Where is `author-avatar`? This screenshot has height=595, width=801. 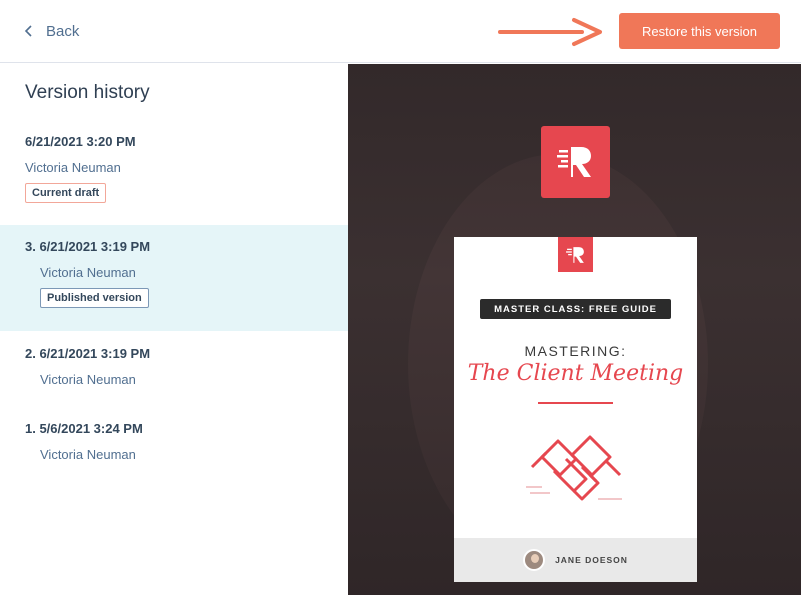 author-avatar is located at coordinates (534, 560).